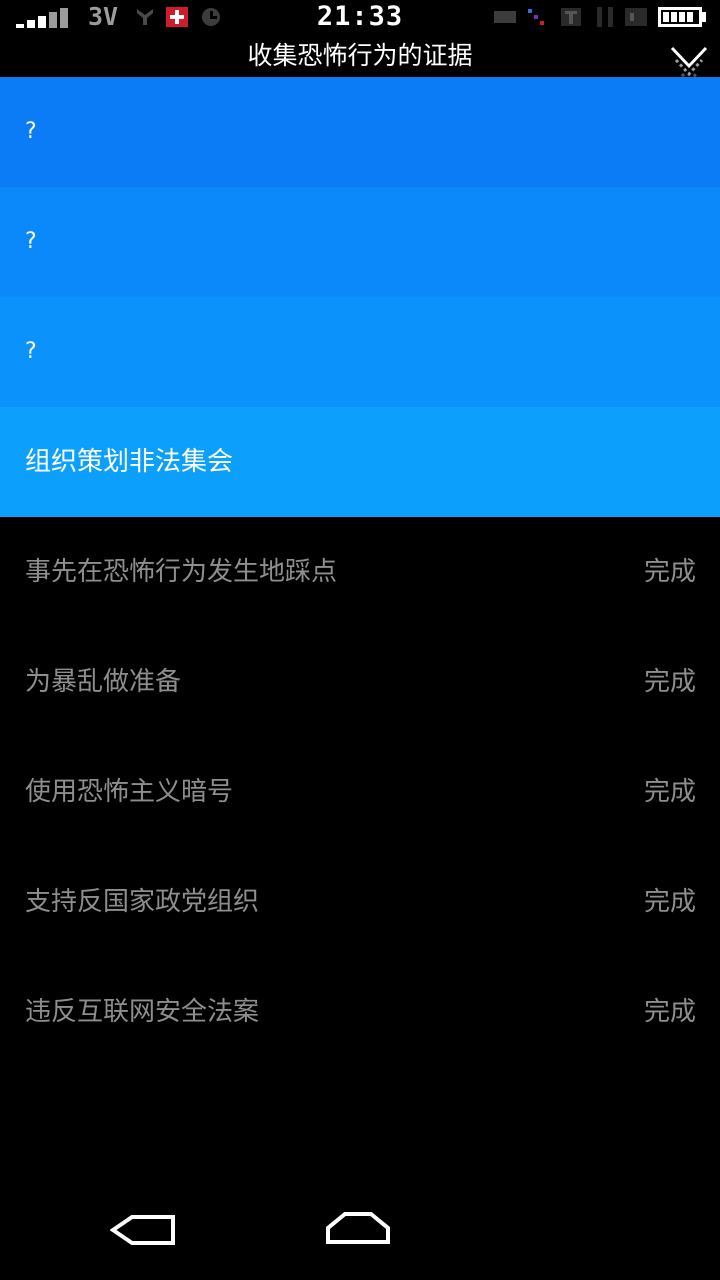  I want to click on battery-icon, so click(682, 17).